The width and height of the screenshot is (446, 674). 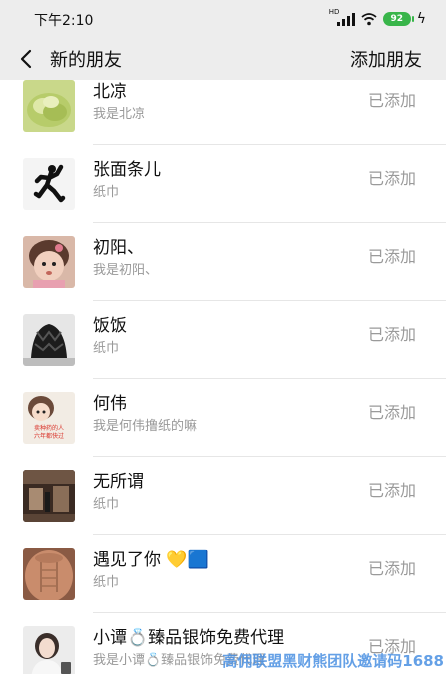 I want to click on watermark-text: 高佣联盟黑财熊团队邀请码1688, so click(x=333, y=661).